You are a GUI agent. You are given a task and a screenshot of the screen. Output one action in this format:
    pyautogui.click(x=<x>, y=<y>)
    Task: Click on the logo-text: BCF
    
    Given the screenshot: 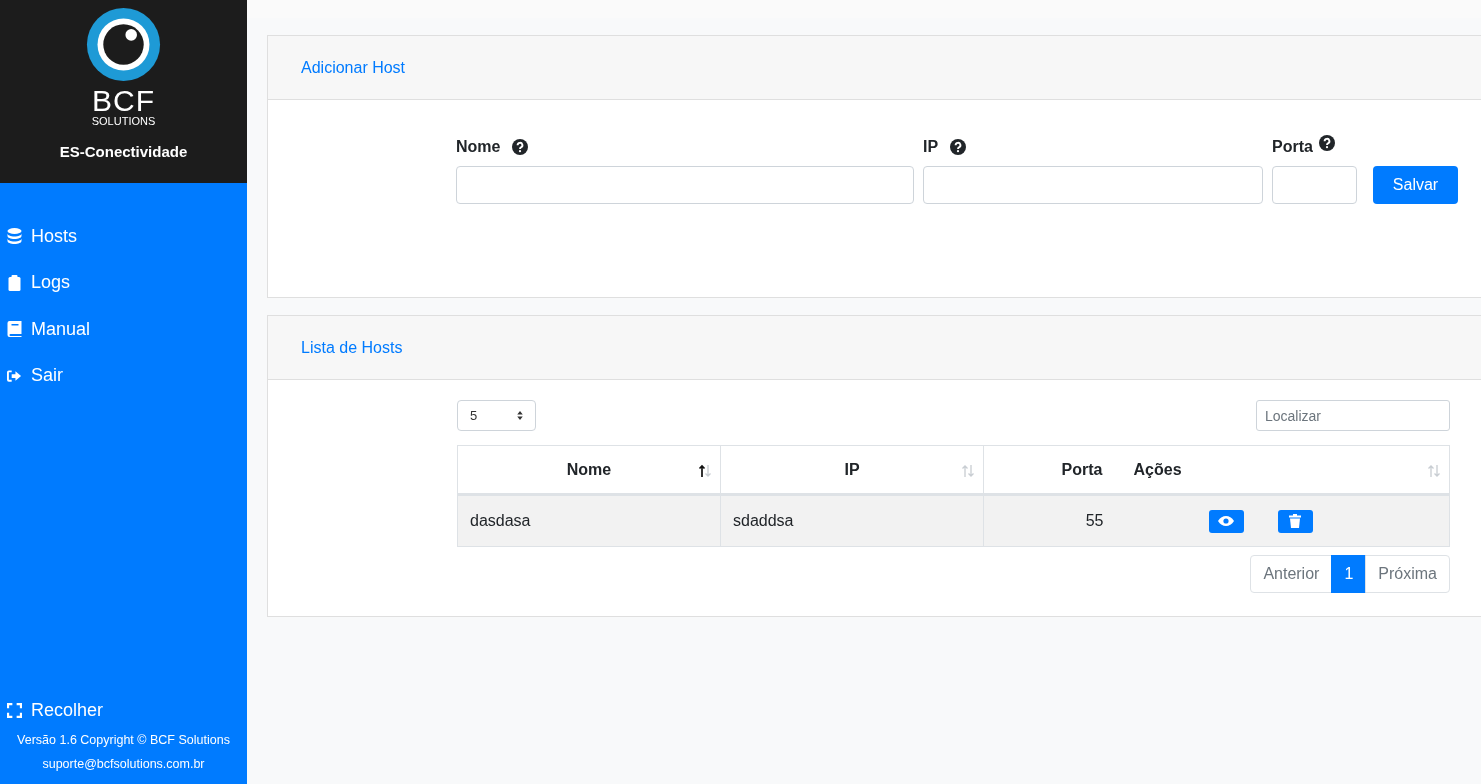 What is the action you would take?
    pyautogui.click(x=123, y=101)
    